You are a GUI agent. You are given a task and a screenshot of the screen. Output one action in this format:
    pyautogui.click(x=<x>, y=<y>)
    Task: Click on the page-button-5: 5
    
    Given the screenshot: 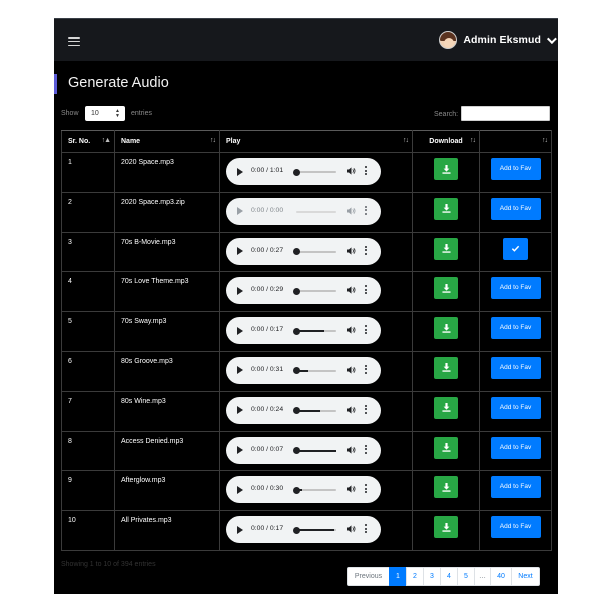 What is the action you would take?
    pyautogui.click(x=466, y=576)
    